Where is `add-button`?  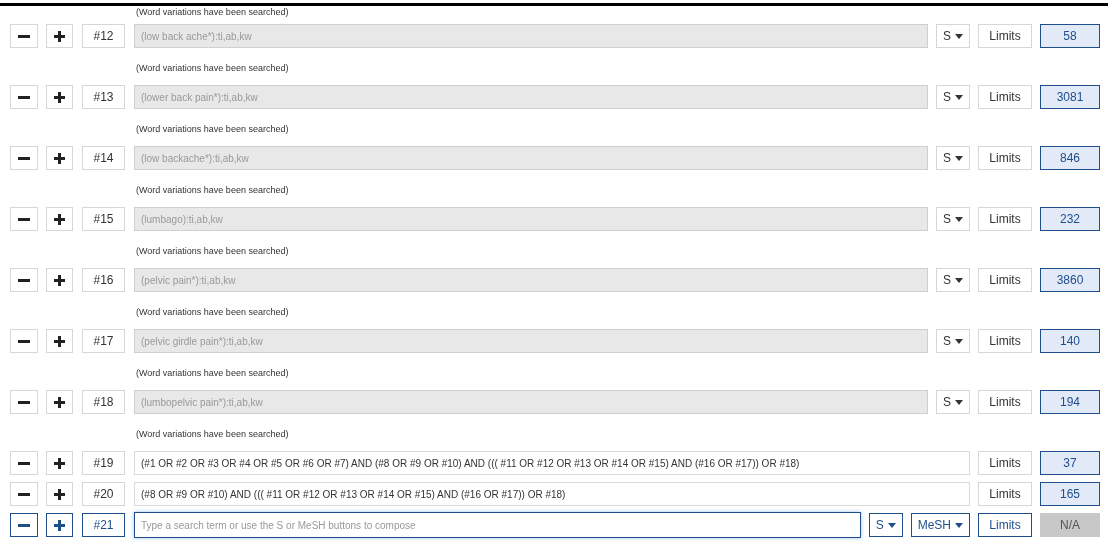 add-button is located at coordinates (59, 525).